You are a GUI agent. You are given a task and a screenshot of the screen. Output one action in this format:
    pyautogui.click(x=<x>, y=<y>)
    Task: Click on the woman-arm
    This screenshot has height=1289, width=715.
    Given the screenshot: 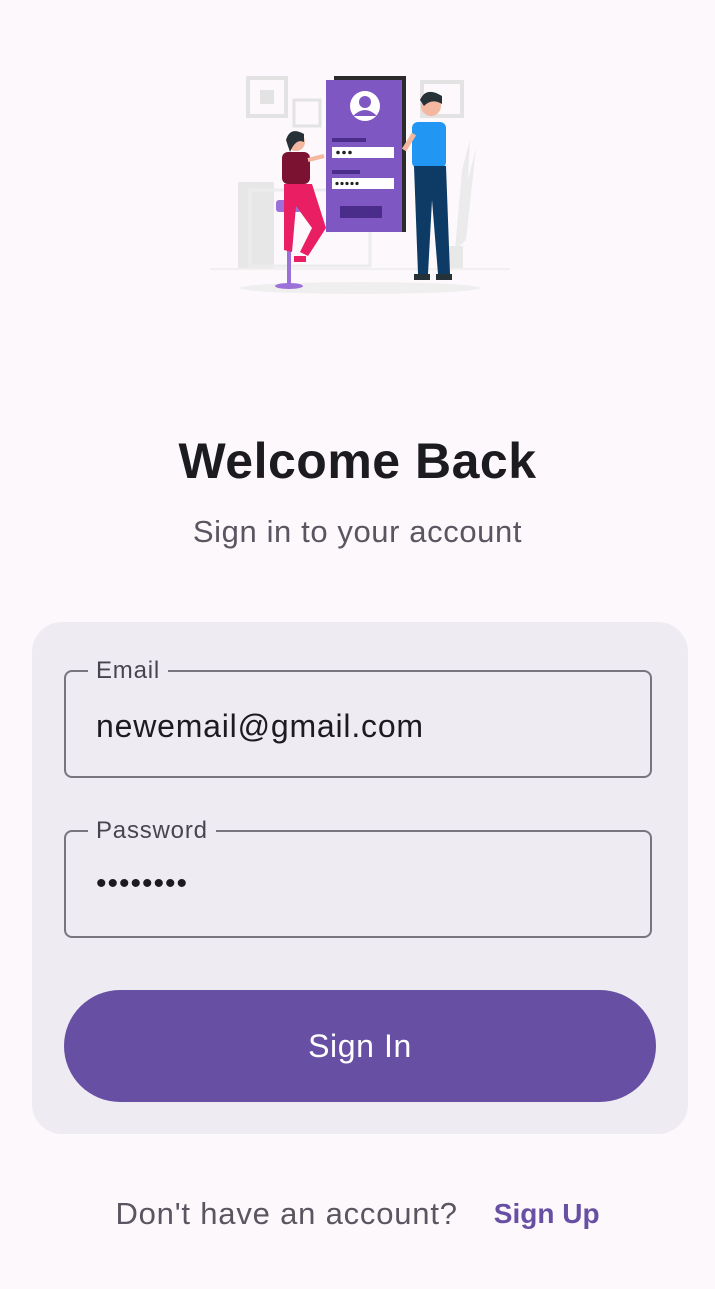 What is the action you would take?
    pyautogui.click(x=316, y=158)
    